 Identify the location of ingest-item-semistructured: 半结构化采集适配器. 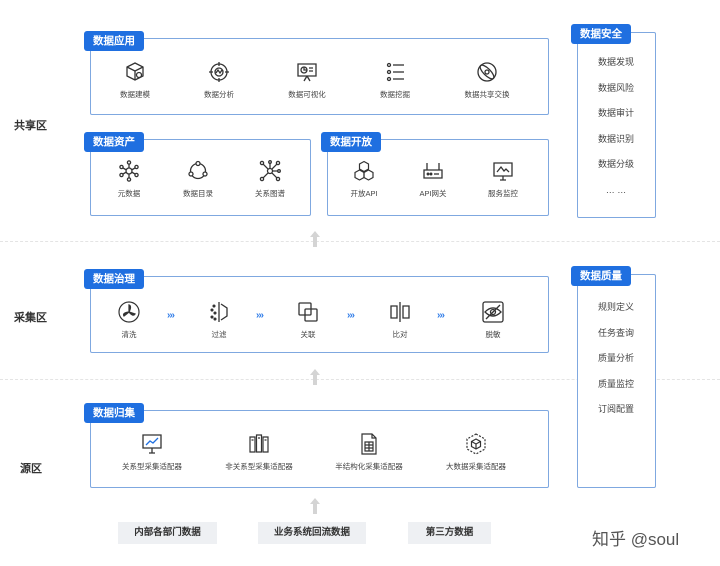
(369, 452).